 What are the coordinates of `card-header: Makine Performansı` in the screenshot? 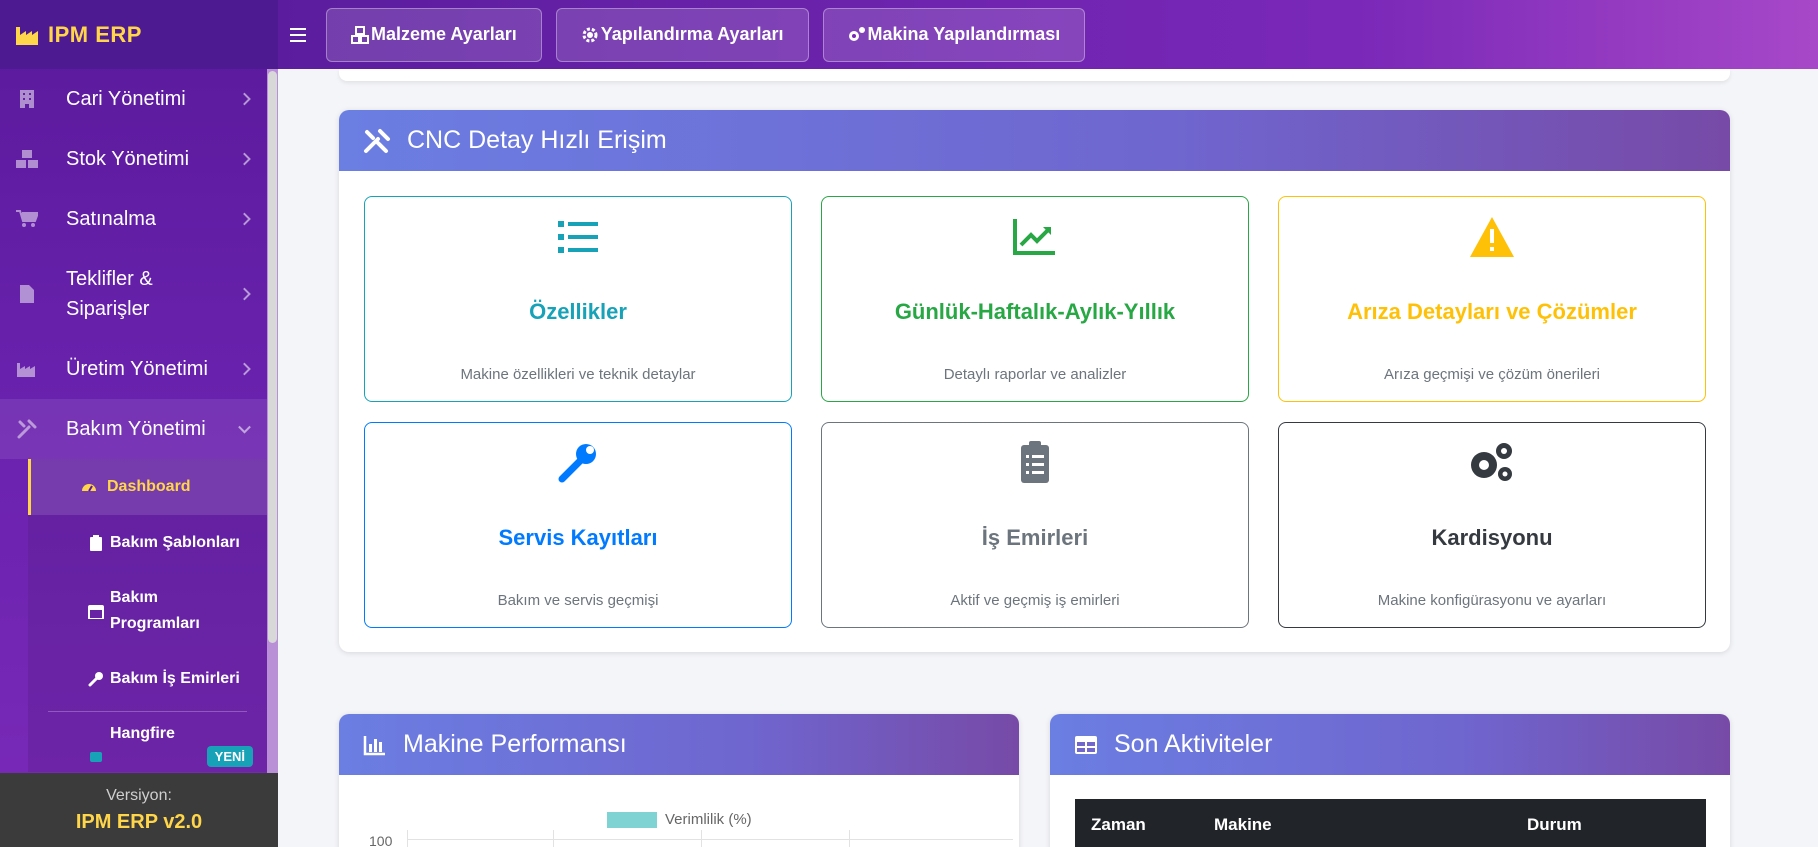 It's located at (679, 744).